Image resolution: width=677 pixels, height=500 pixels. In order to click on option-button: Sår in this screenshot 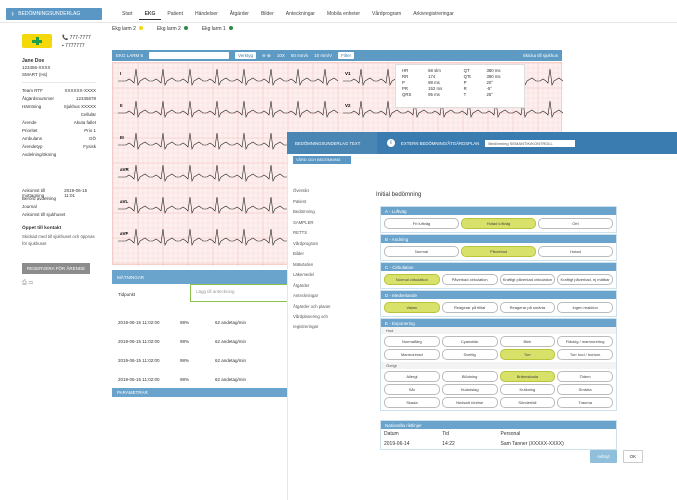, I will do `click(412, 389)`.